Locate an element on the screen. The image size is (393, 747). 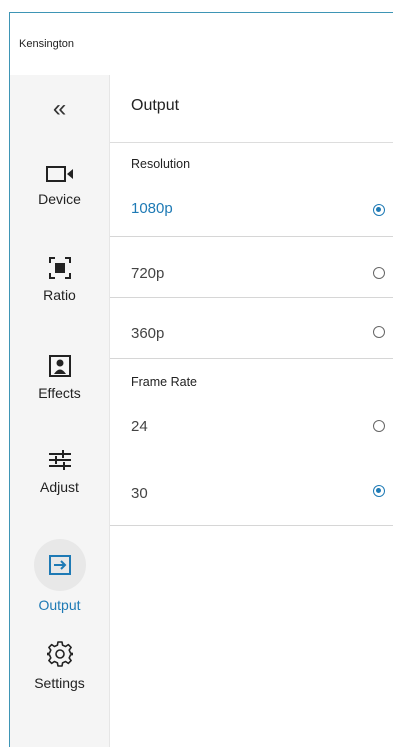
sidebar-item-label: Ratio is located at coordinates (59, 295).